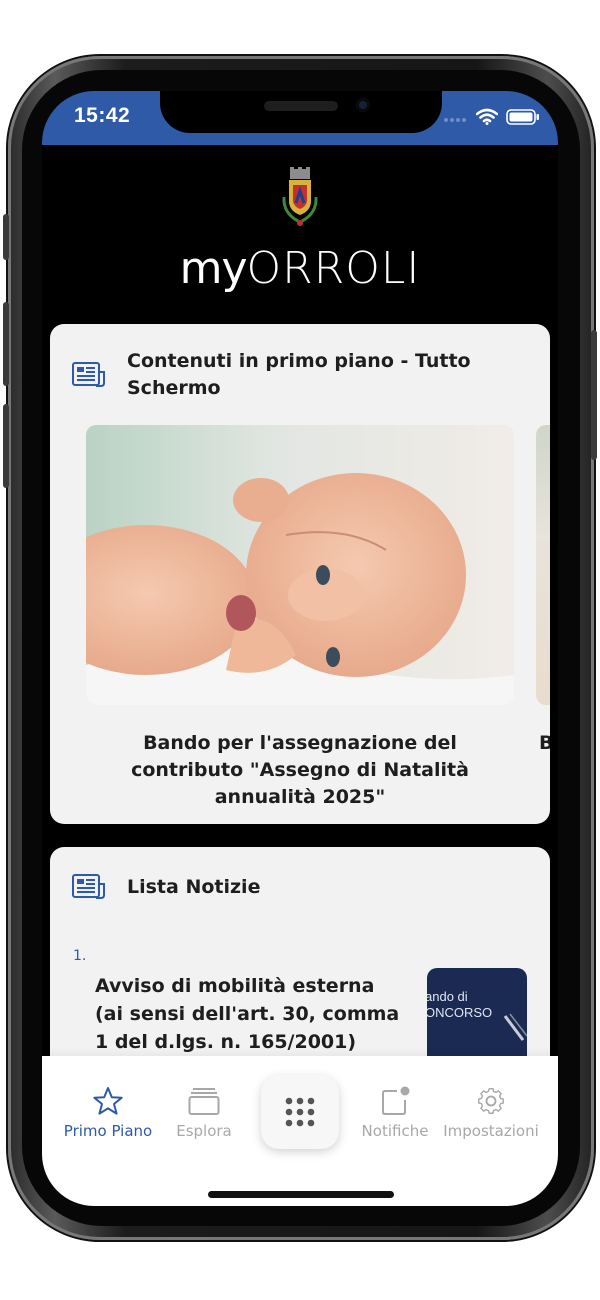 Image resolution: width=600 pixels, height=1300 pixels. I want to click on home-indicator, so click(301, 1194).